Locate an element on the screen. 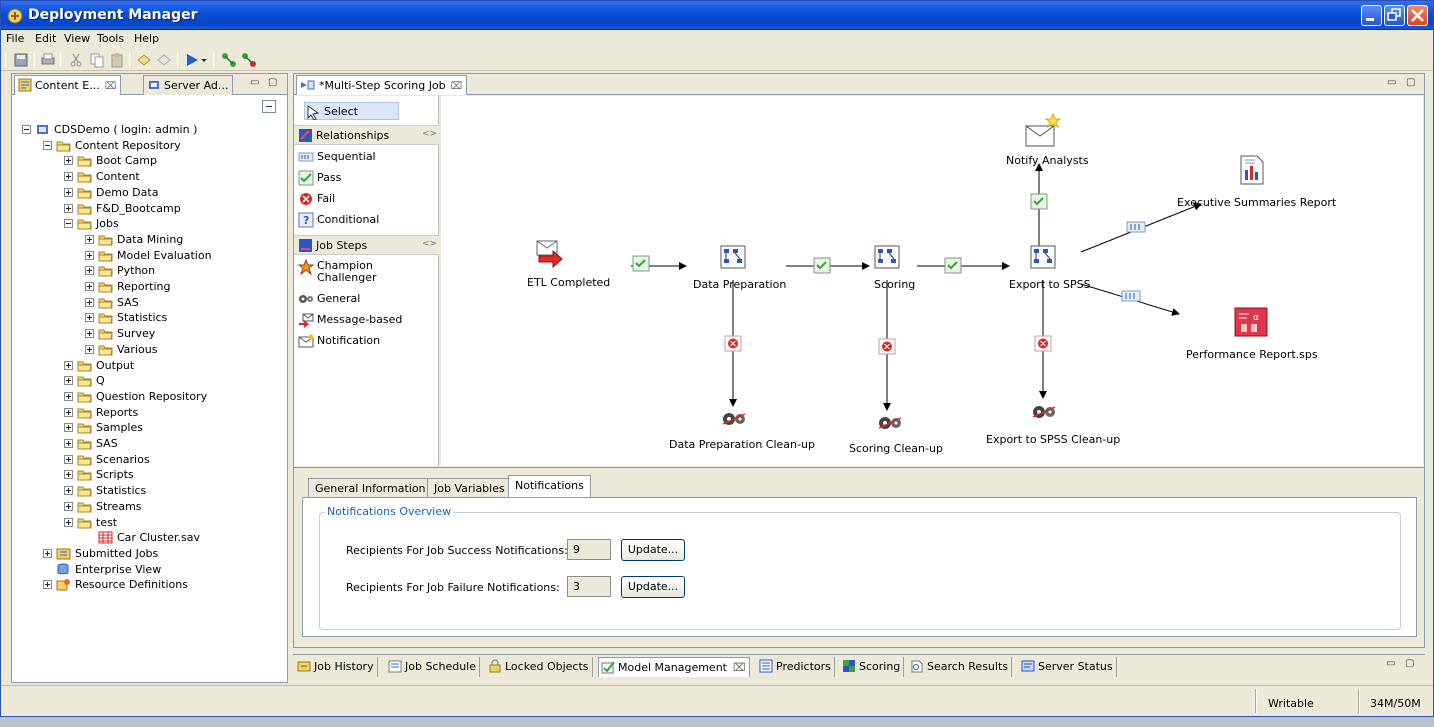  copy-icon is located at coordinates (97, 60).